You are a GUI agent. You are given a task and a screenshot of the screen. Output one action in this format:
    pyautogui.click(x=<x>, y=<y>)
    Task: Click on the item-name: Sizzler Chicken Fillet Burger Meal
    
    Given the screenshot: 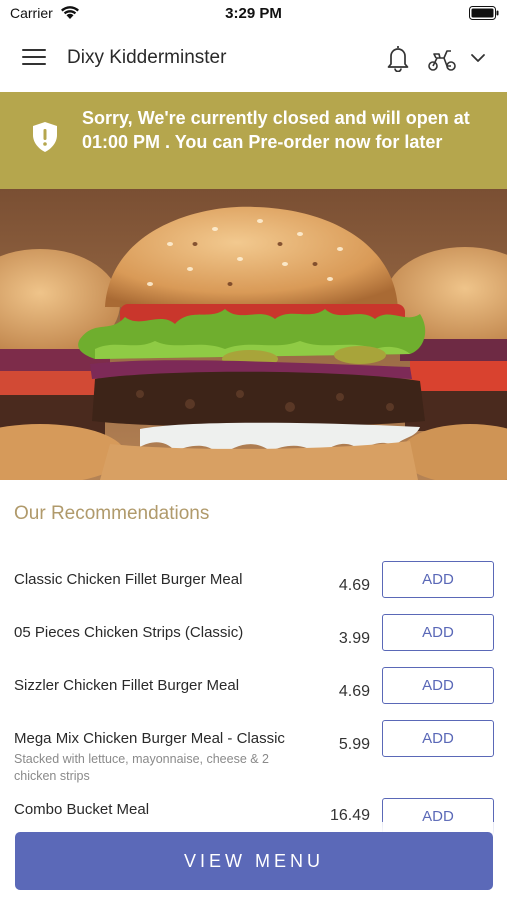 What is the action you would take?
    pyautogui.click(x=127, y=685)
    